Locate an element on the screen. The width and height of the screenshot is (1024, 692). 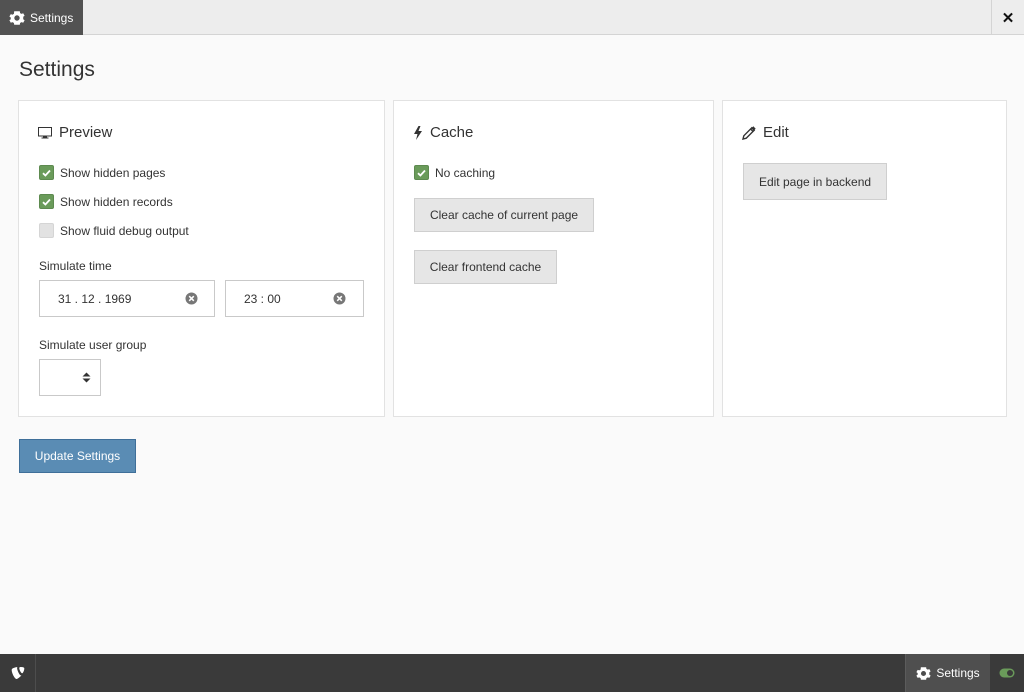
simulate-user-group-label: Simulate user group is located at coordinates (93, 345).